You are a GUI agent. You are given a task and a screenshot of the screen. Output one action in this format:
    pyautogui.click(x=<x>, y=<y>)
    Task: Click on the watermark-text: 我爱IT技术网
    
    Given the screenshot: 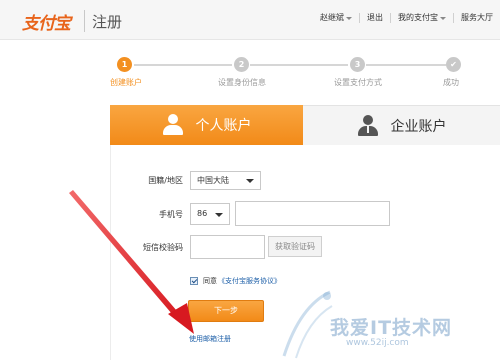 What is the action you would take?
    pyautogui.click(x=391, y=328)
    